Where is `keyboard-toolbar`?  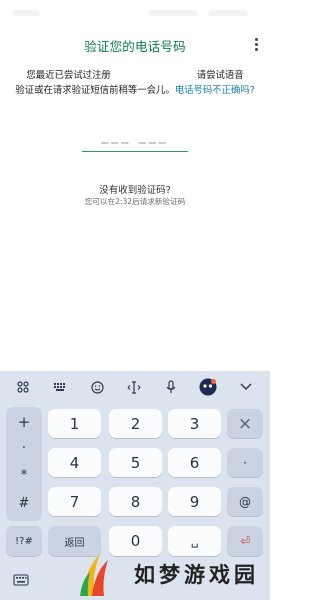 keyboard-toolbar is located at coordinates (135, 386).